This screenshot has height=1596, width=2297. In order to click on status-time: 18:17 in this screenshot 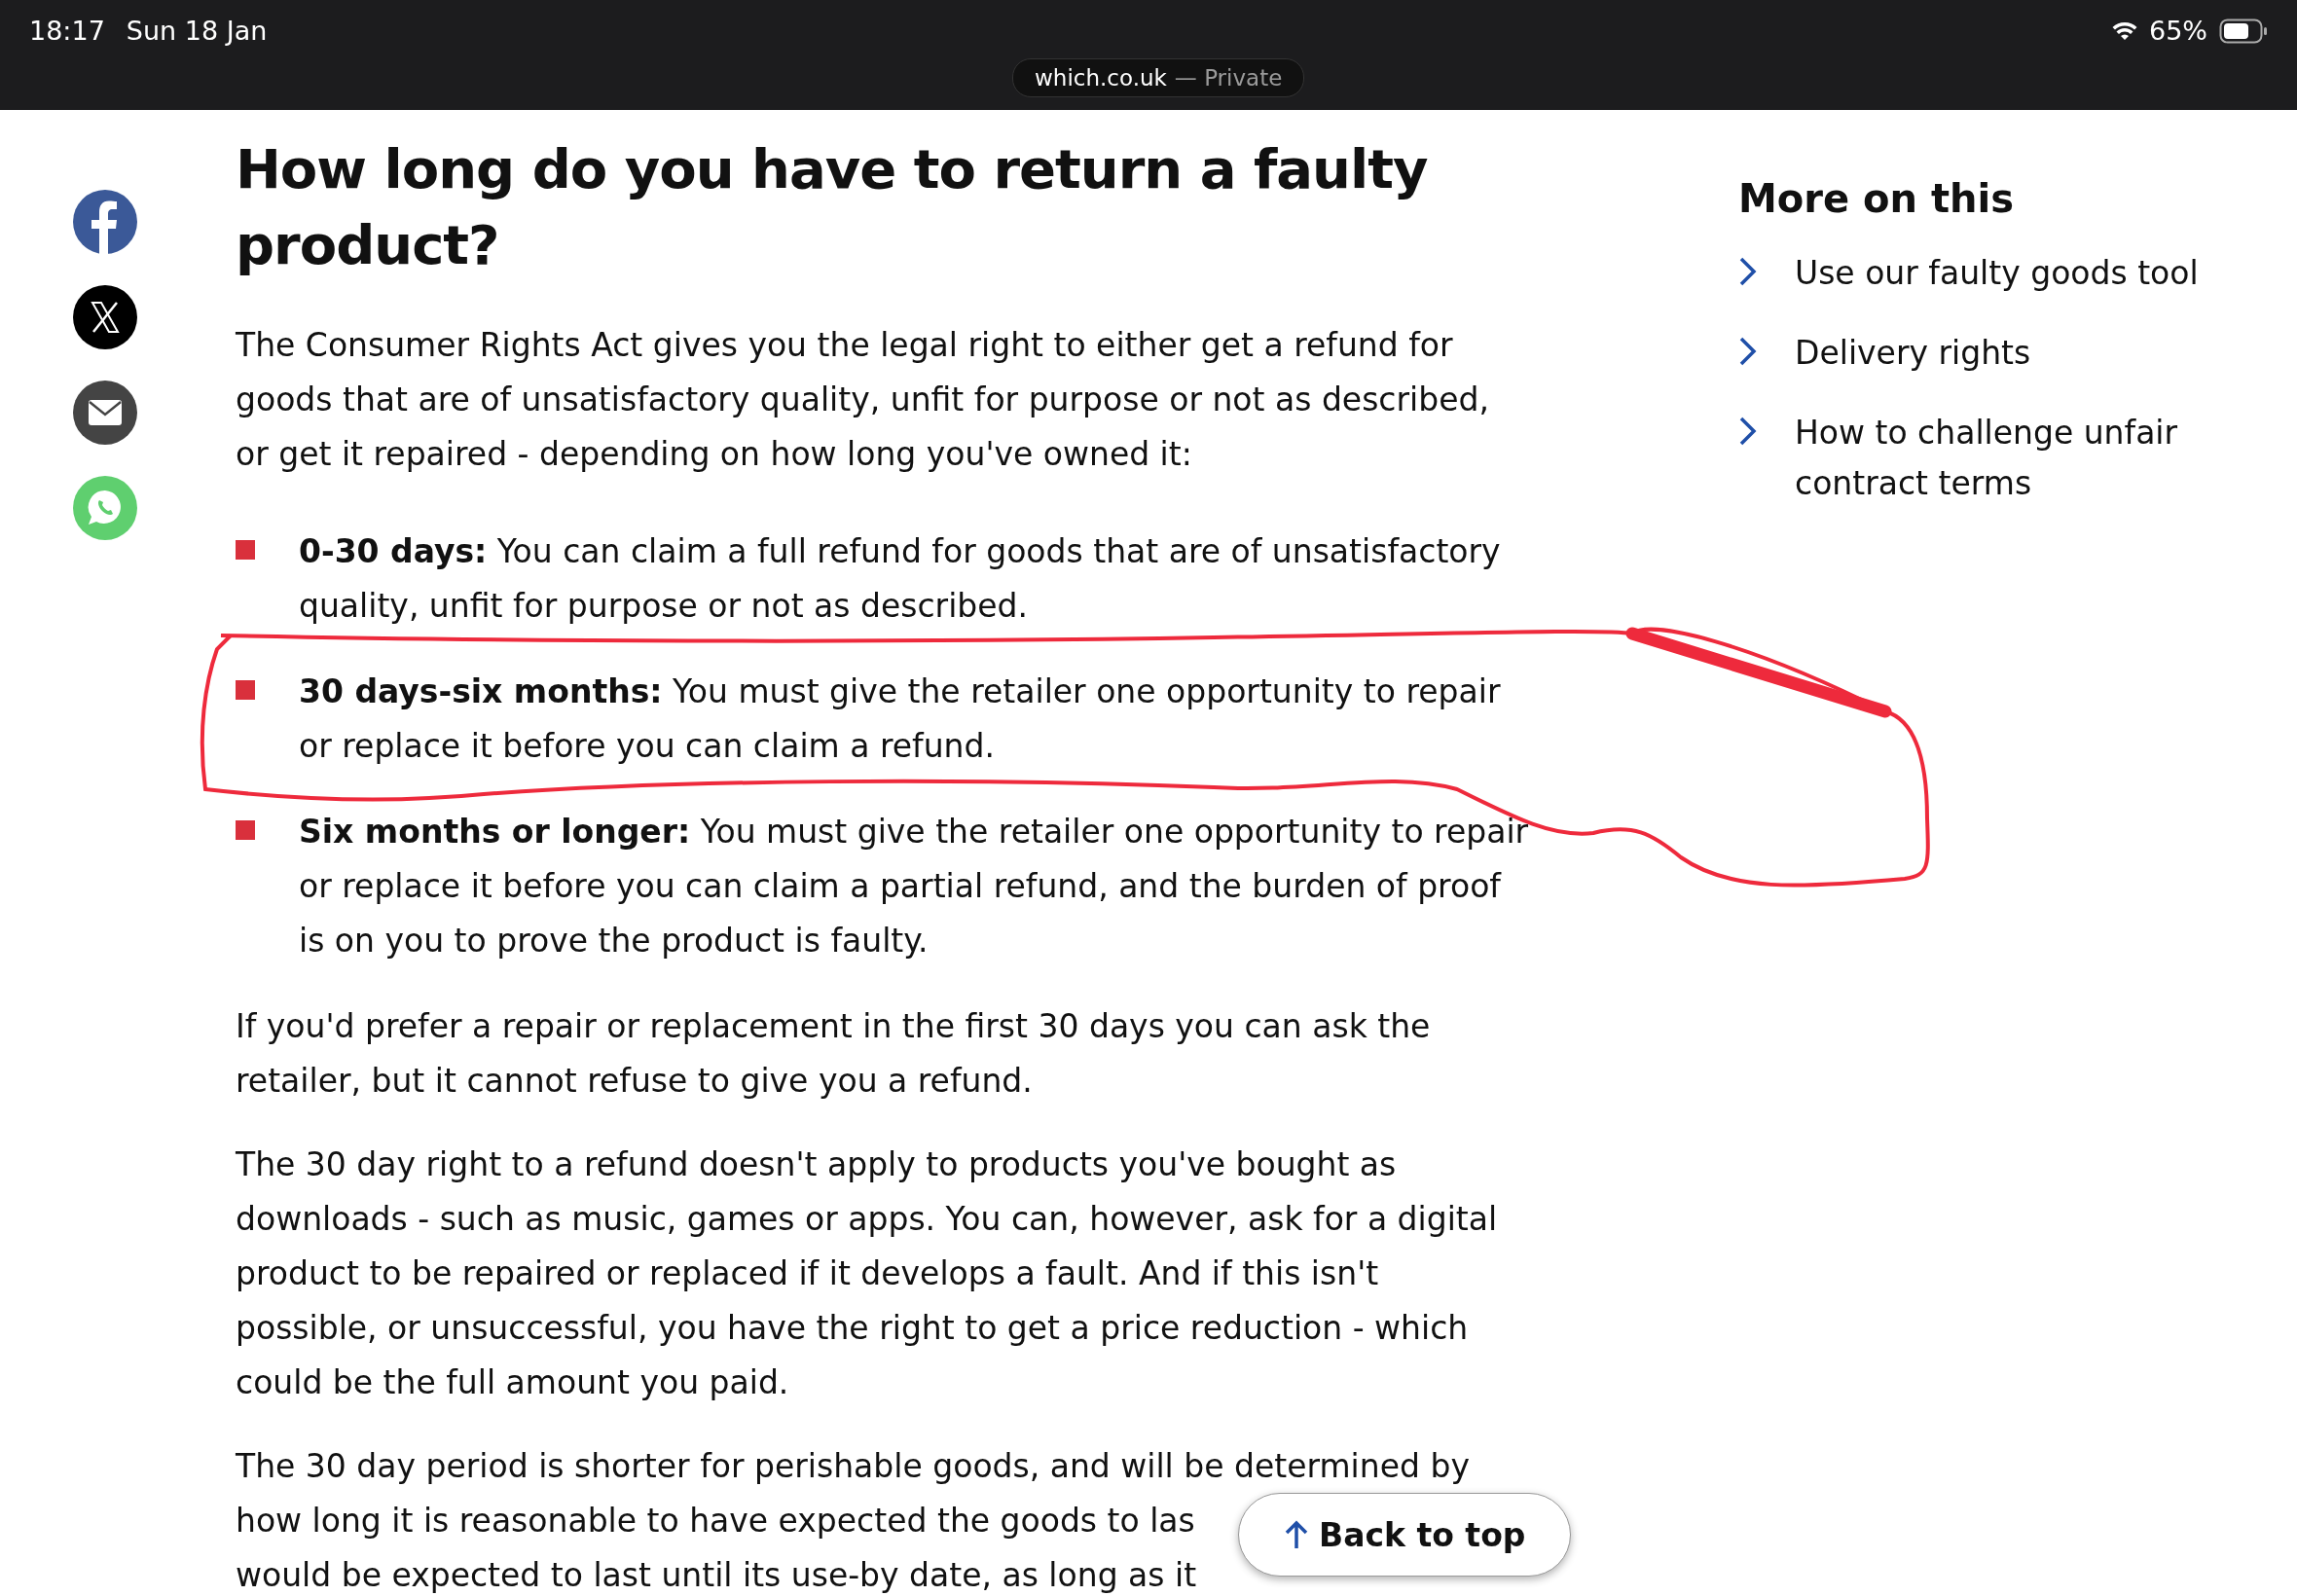, I will do `click(67, 31)`.